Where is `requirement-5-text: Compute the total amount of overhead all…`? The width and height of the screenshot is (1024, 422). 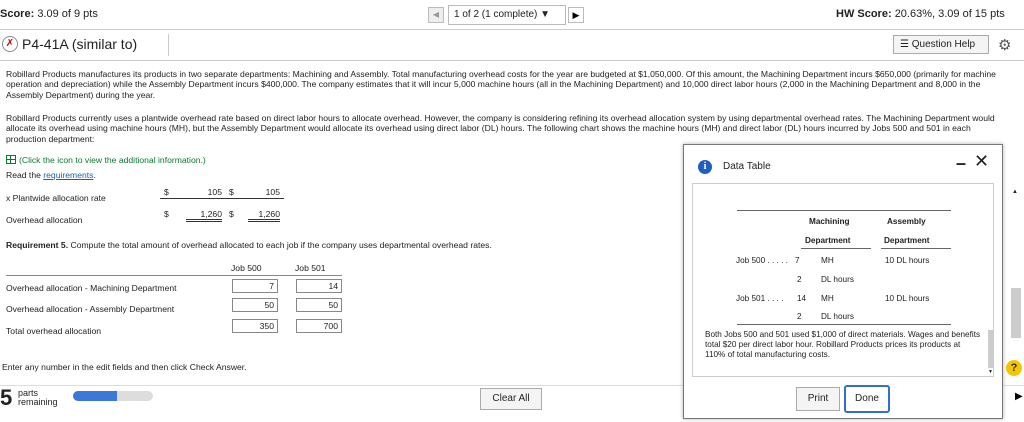 requirement-5-text: Compute the total amount of overhead all… is located at coordinates (280, 245).